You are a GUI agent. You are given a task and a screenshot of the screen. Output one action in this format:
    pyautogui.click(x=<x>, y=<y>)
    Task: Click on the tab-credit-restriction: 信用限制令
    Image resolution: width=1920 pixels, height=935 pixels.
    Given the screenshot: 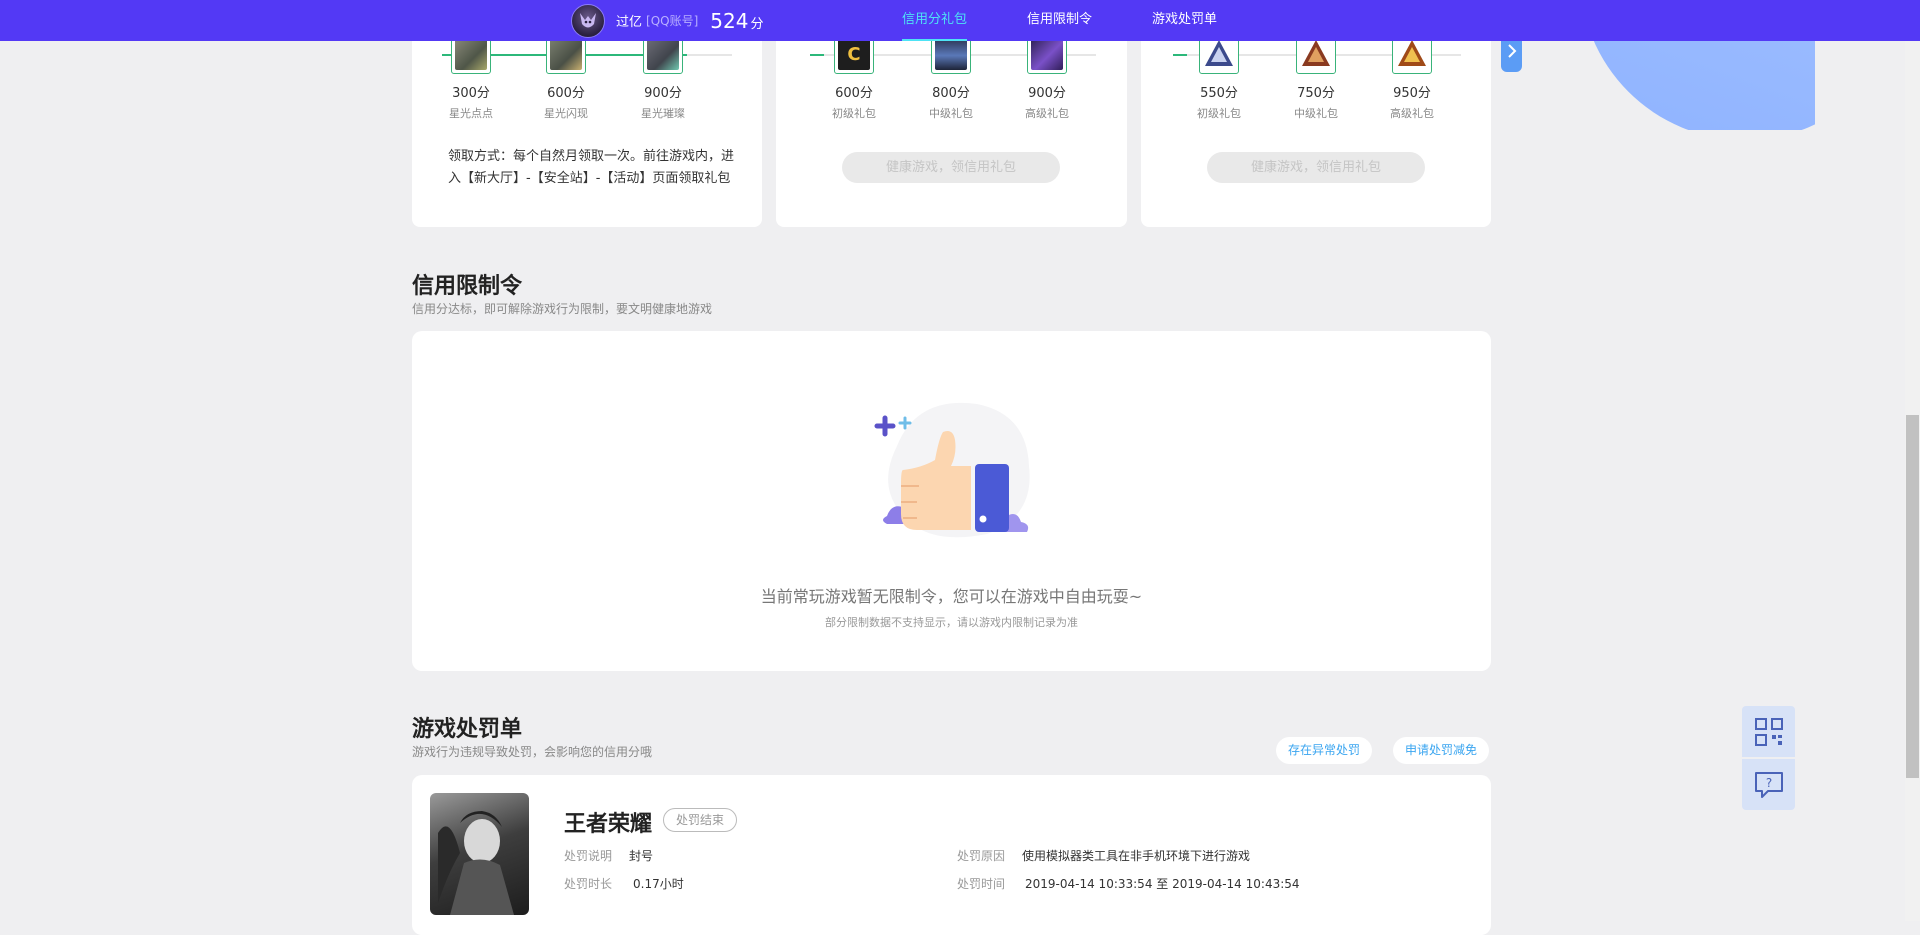 What is the action you would take?
    pyautogui.click(x=1059, y=20)
    